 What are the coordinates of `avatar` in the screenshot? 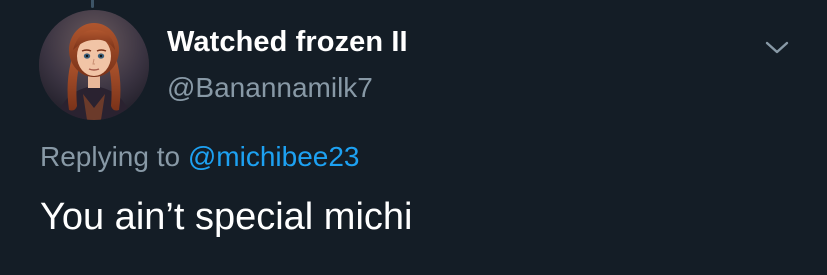 It's located at (94, 65).